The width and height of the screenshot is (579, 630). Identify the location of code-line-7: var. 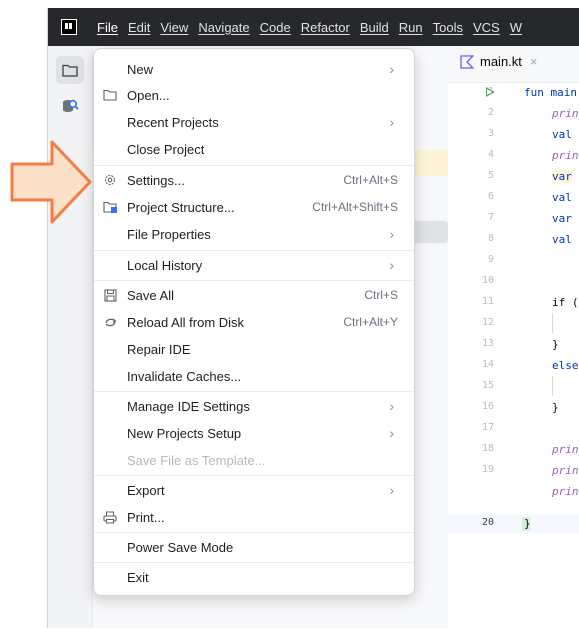
(562, 218).